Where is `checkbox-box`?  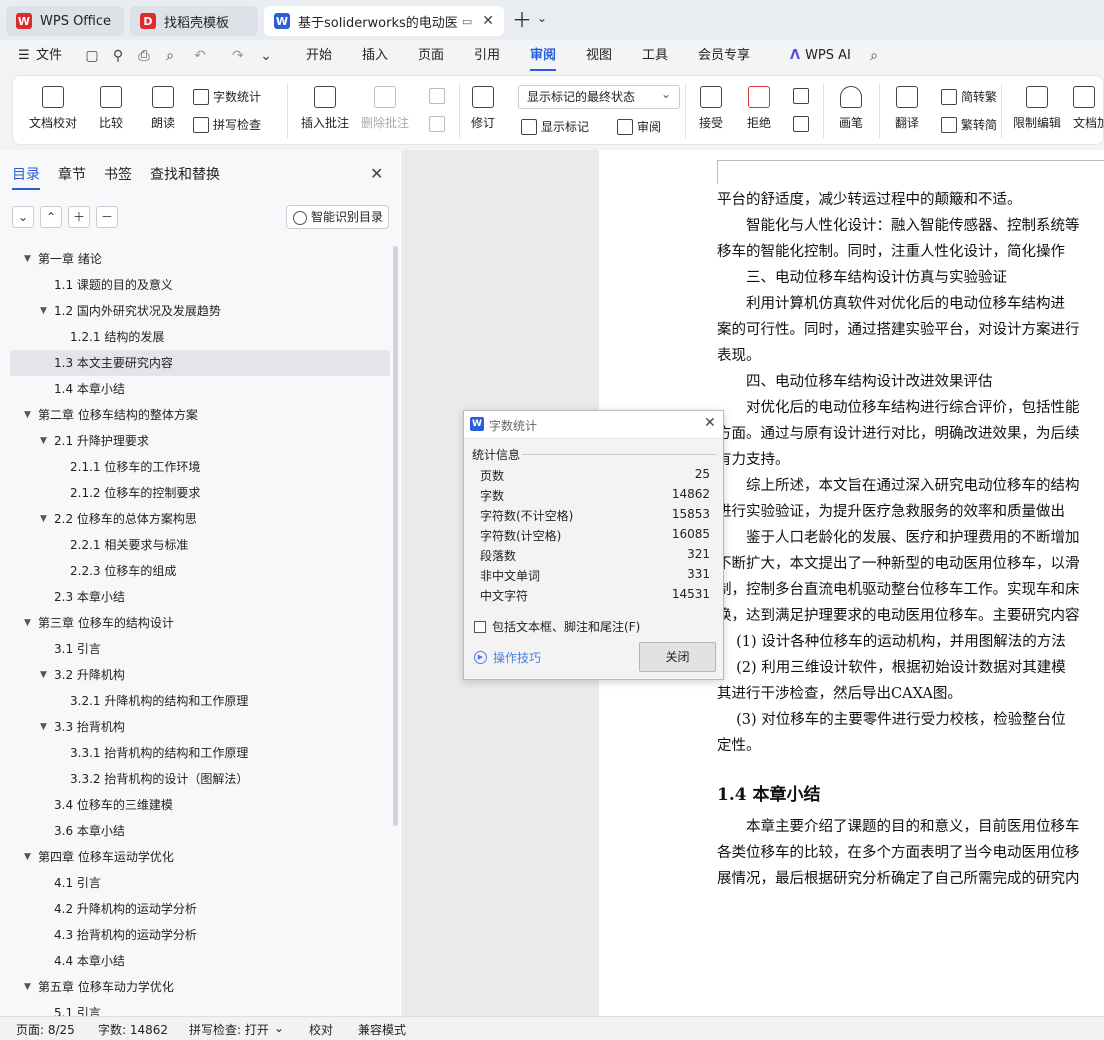 checkbox-box is located at coordinates (480, 626).